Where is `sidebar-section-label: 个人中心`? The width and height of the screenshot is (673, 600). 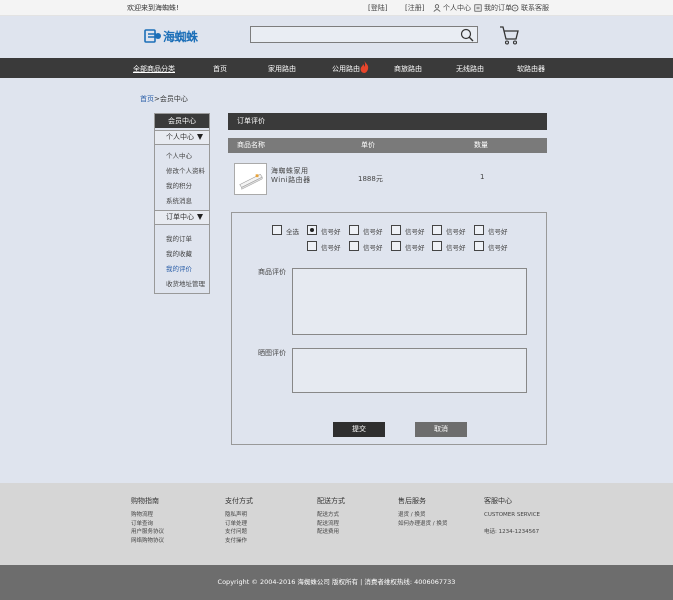
sidebar-section-label: 个人中心 is located at coordinates (180, 137).